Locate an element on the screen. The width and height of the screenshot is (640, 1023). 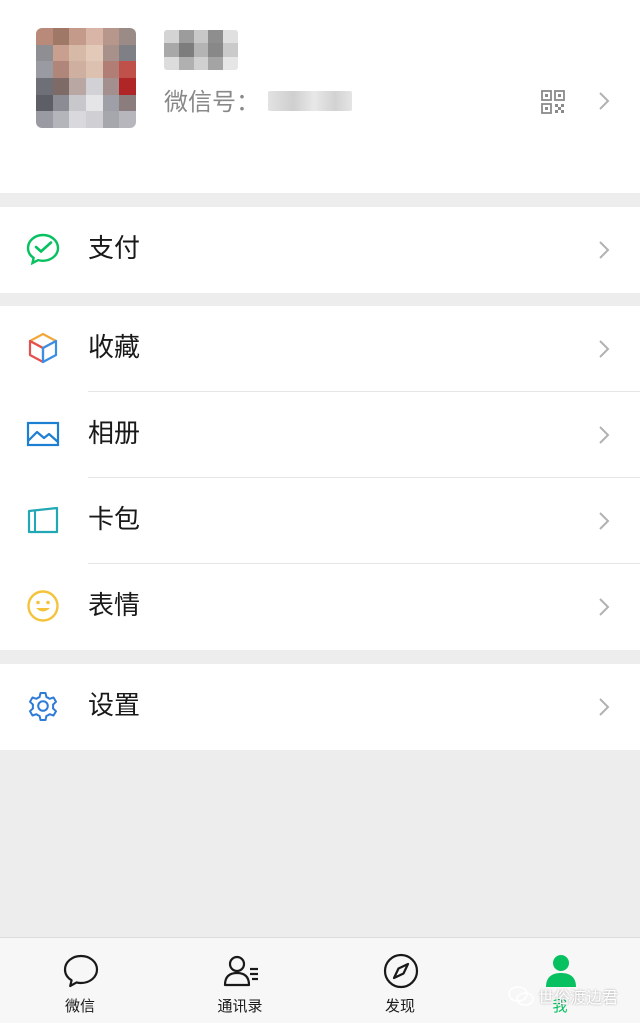
wechat-id-value-blurred is located at coordinates (310, 101).